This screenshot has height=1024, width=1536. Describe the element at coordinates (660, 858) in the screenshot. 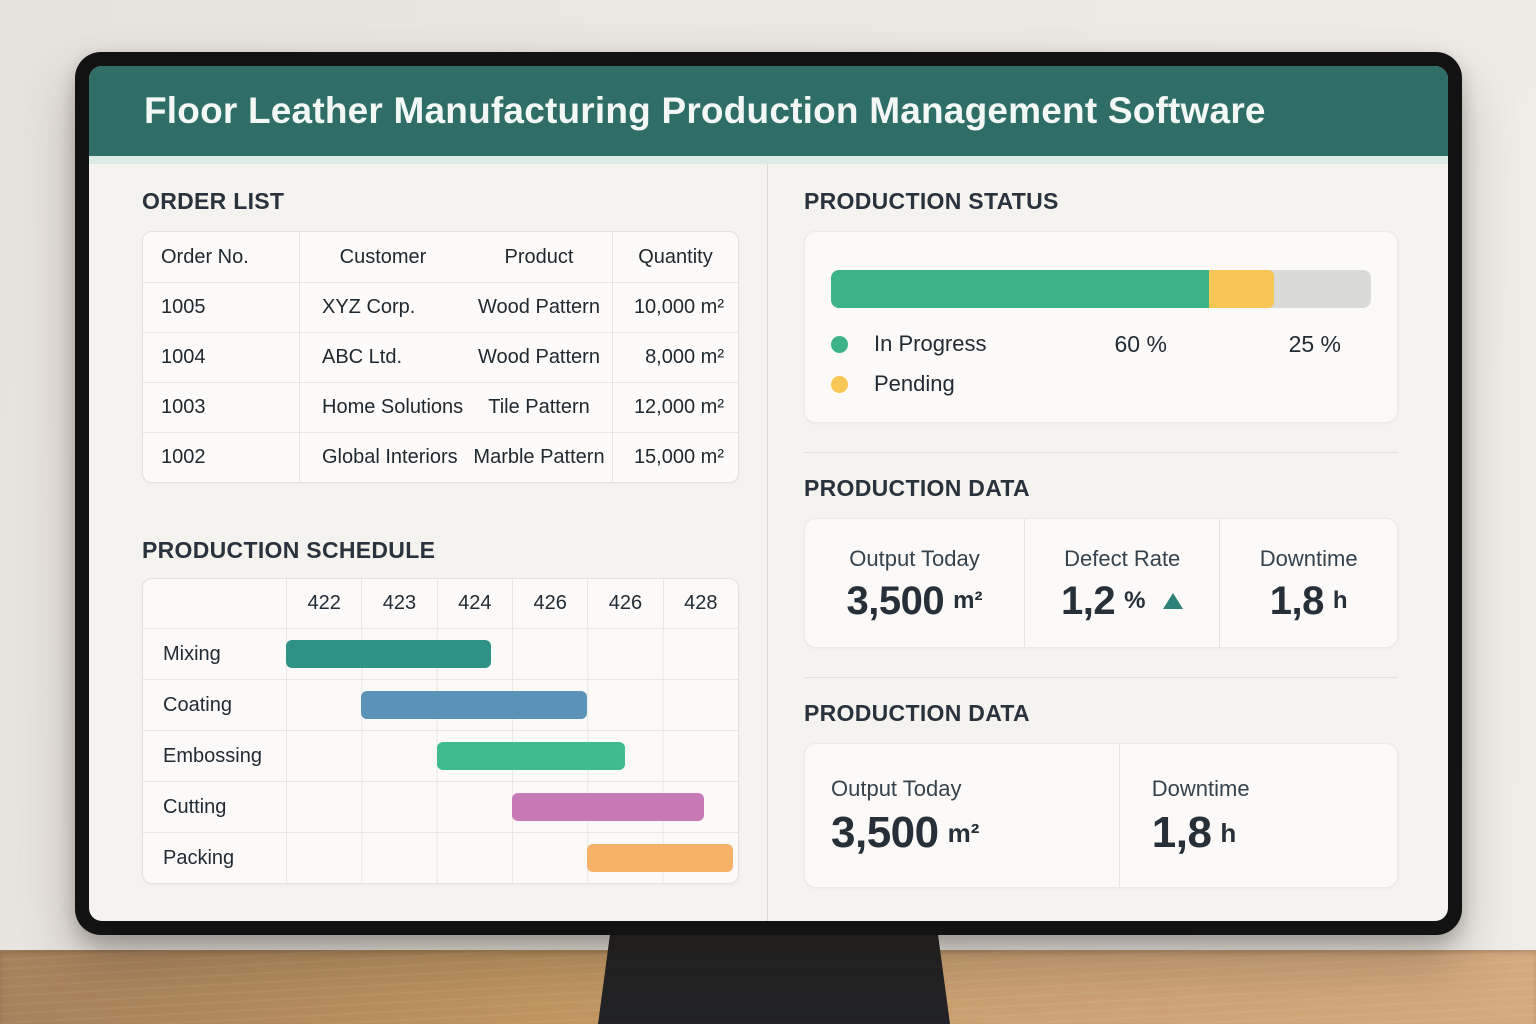

I see `gantt-bar-packing` at that location.